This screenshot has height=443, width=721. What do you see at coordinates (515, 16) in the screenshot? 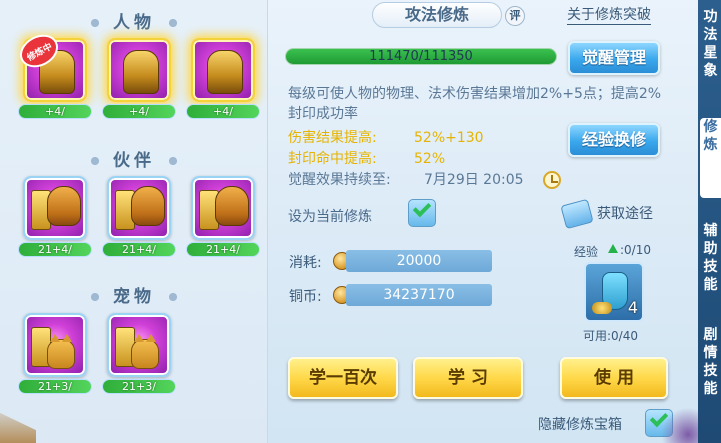
I see `rate-badge: 评` at bounding box center [515, 16].